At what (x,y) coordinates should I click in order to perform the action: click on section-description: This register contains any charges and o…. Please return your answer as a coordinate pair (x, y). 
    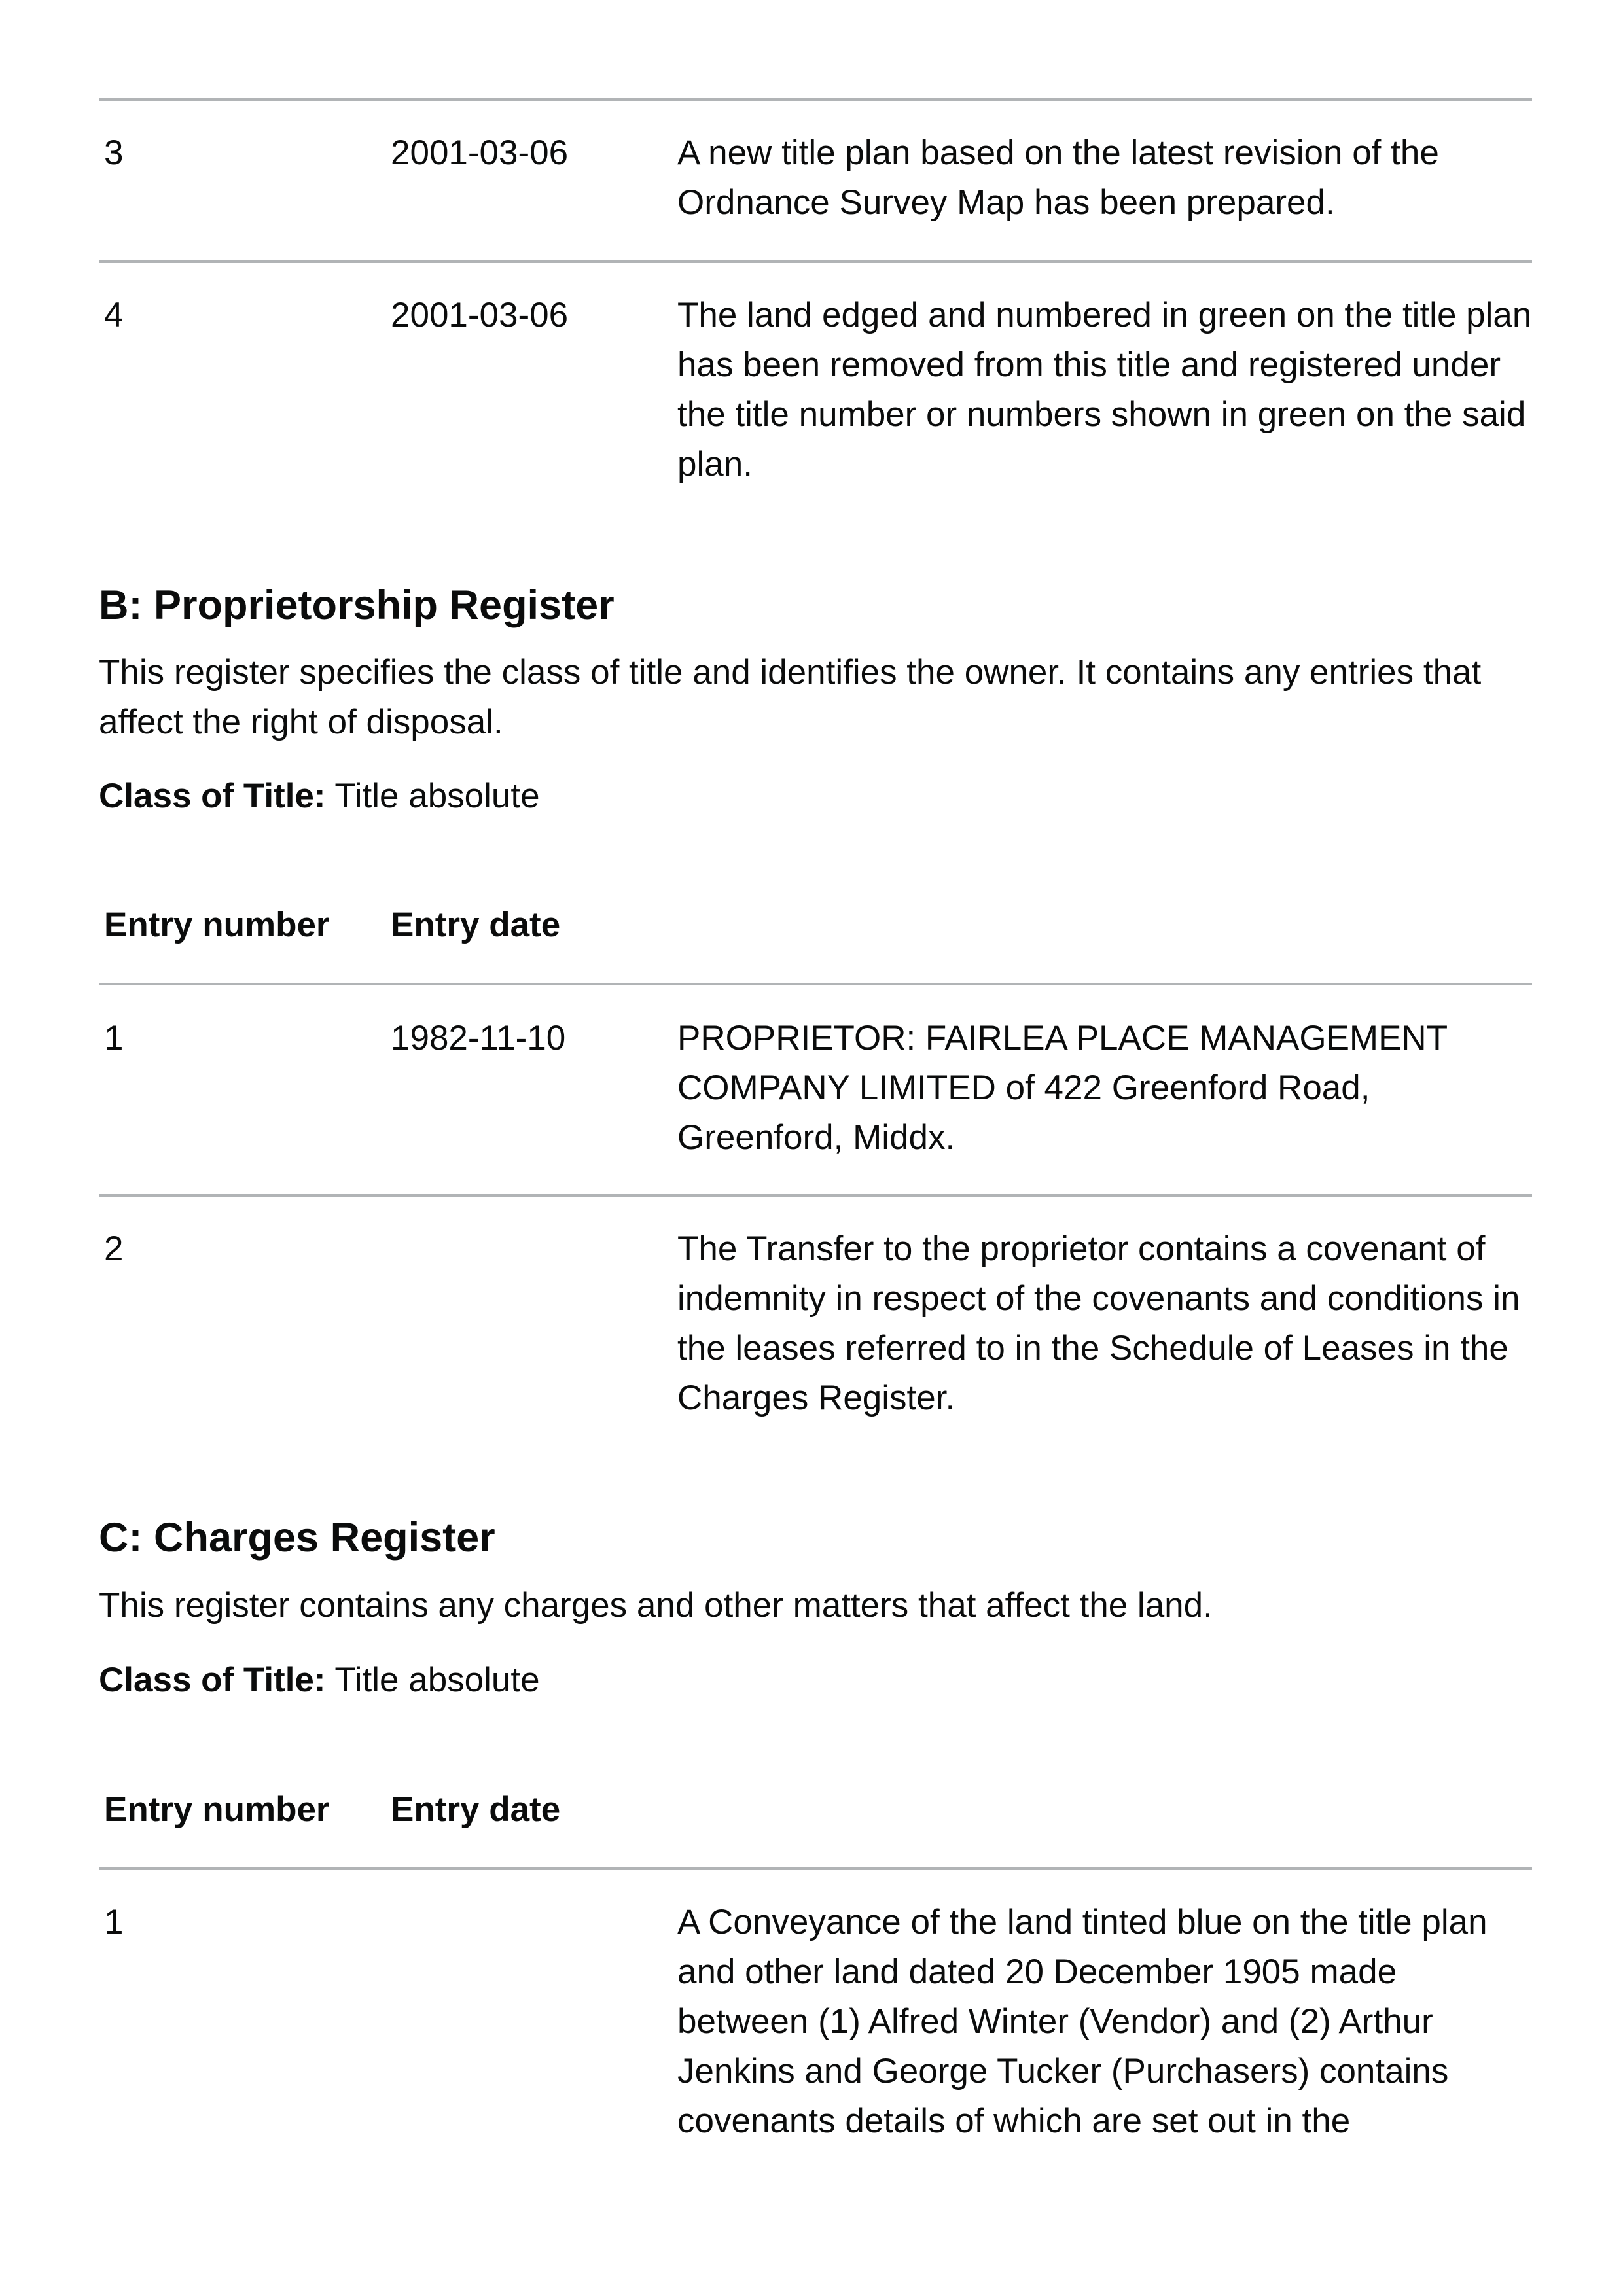
    Looking at the image, I should click on (656, 1605).